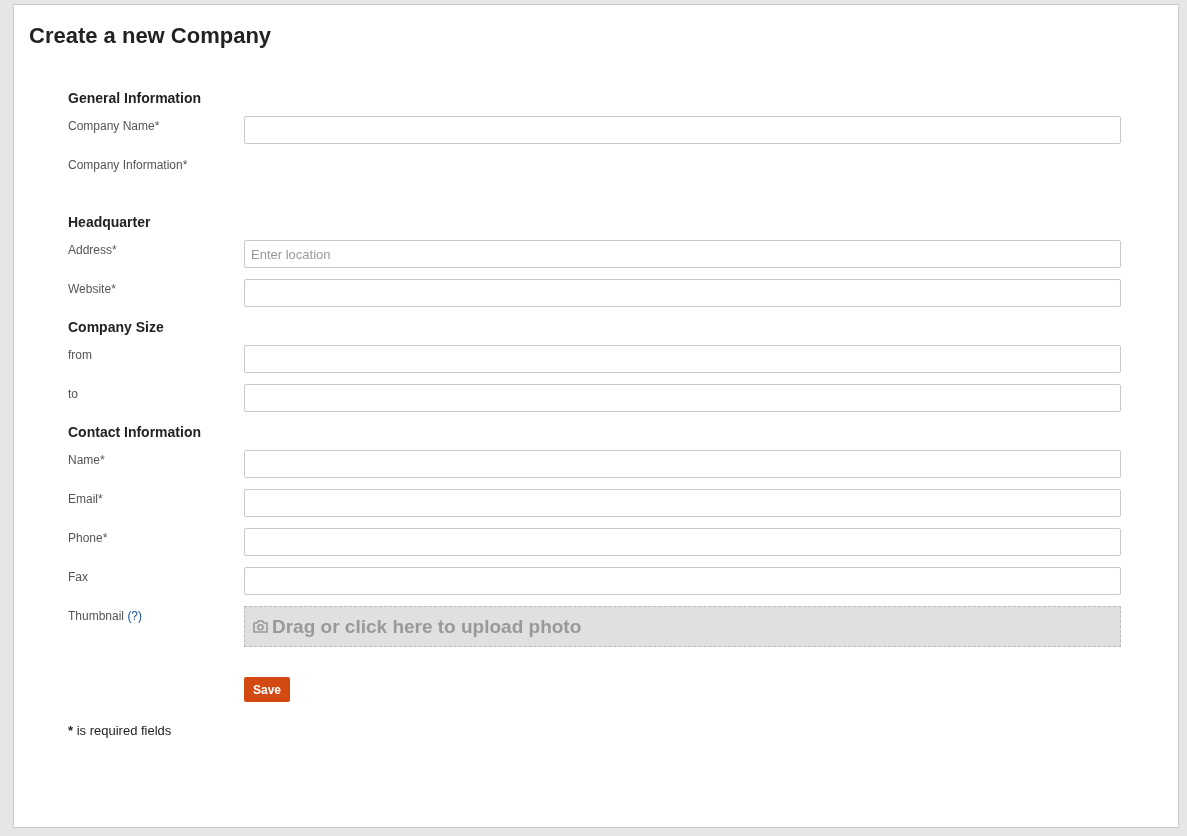 The image size is (1187, 836). What do you see at coordinates (78, 577) in the screenshot?
I see `field-label: Fax` at bounding box center [78, 577].